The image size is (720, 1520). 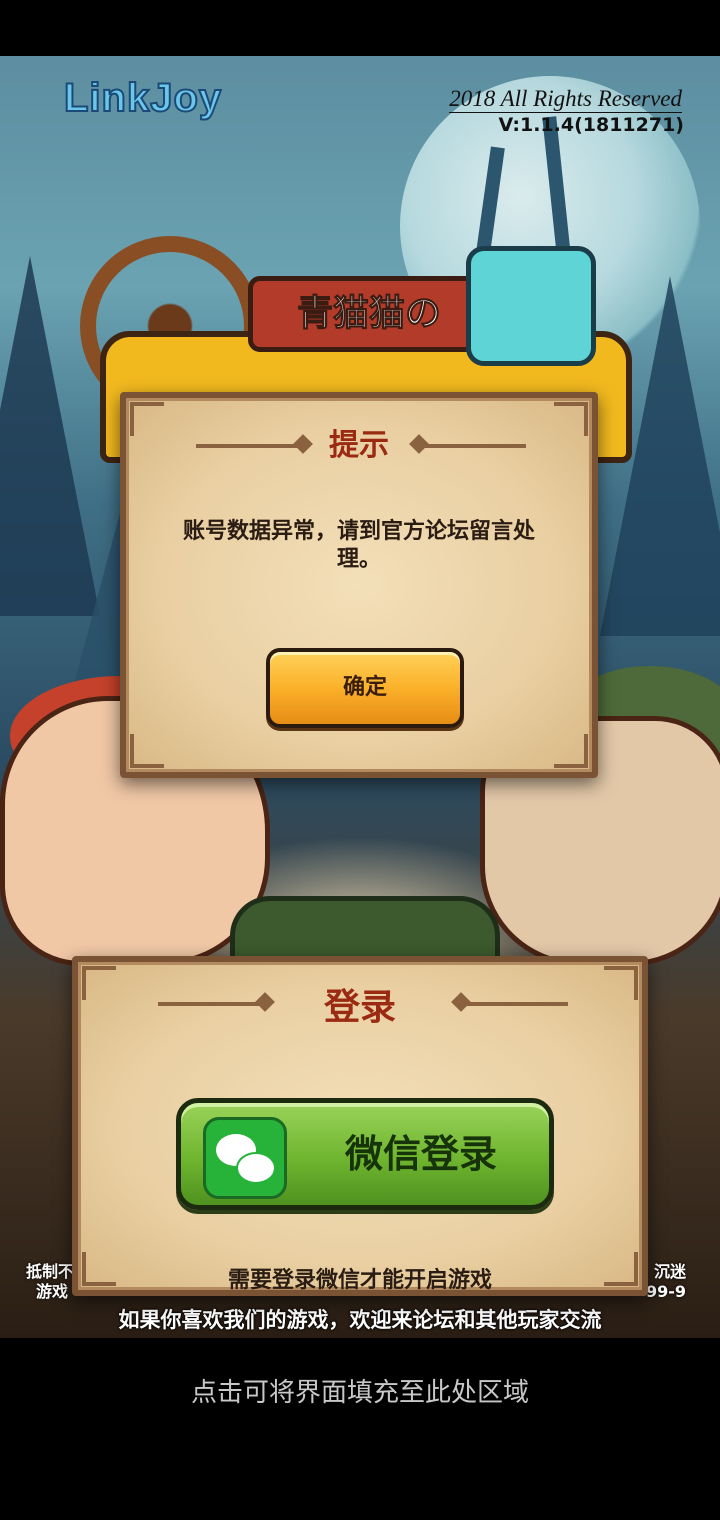 I want to click on wechat-icon, so click(x=245, y=1158).